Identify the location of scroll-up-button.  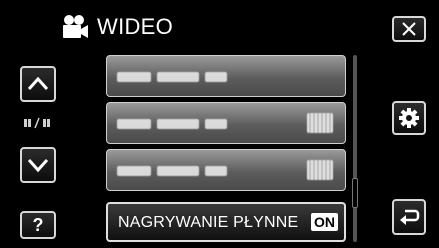
(38, 84).